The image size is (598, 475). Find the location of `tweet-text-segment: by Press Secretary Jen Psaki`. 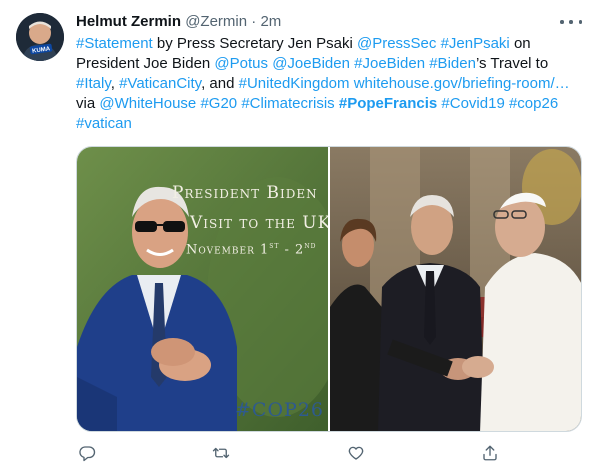

tweet-text-segment: by Press Secretary Jen Psaki is located at coordinates (254, 43).